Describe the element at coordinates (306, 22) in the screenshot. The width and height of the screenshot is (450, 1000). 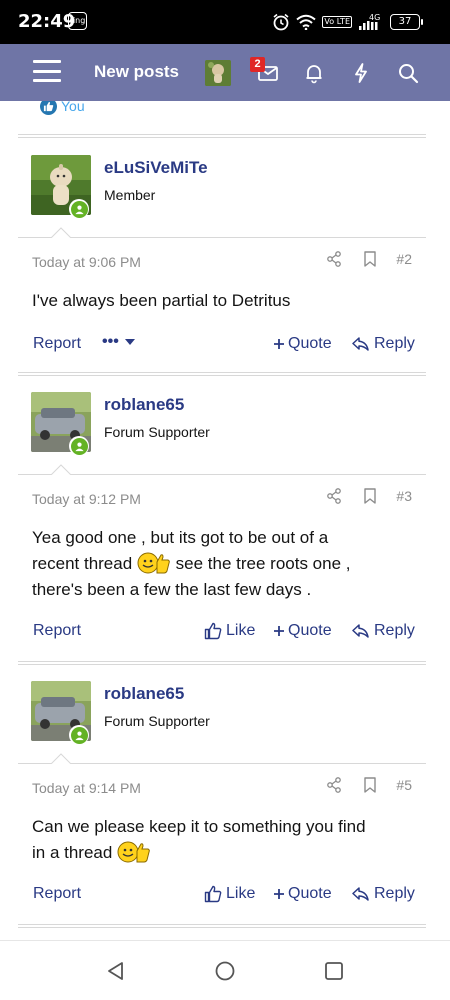
I see `wifi-icon` at that location.